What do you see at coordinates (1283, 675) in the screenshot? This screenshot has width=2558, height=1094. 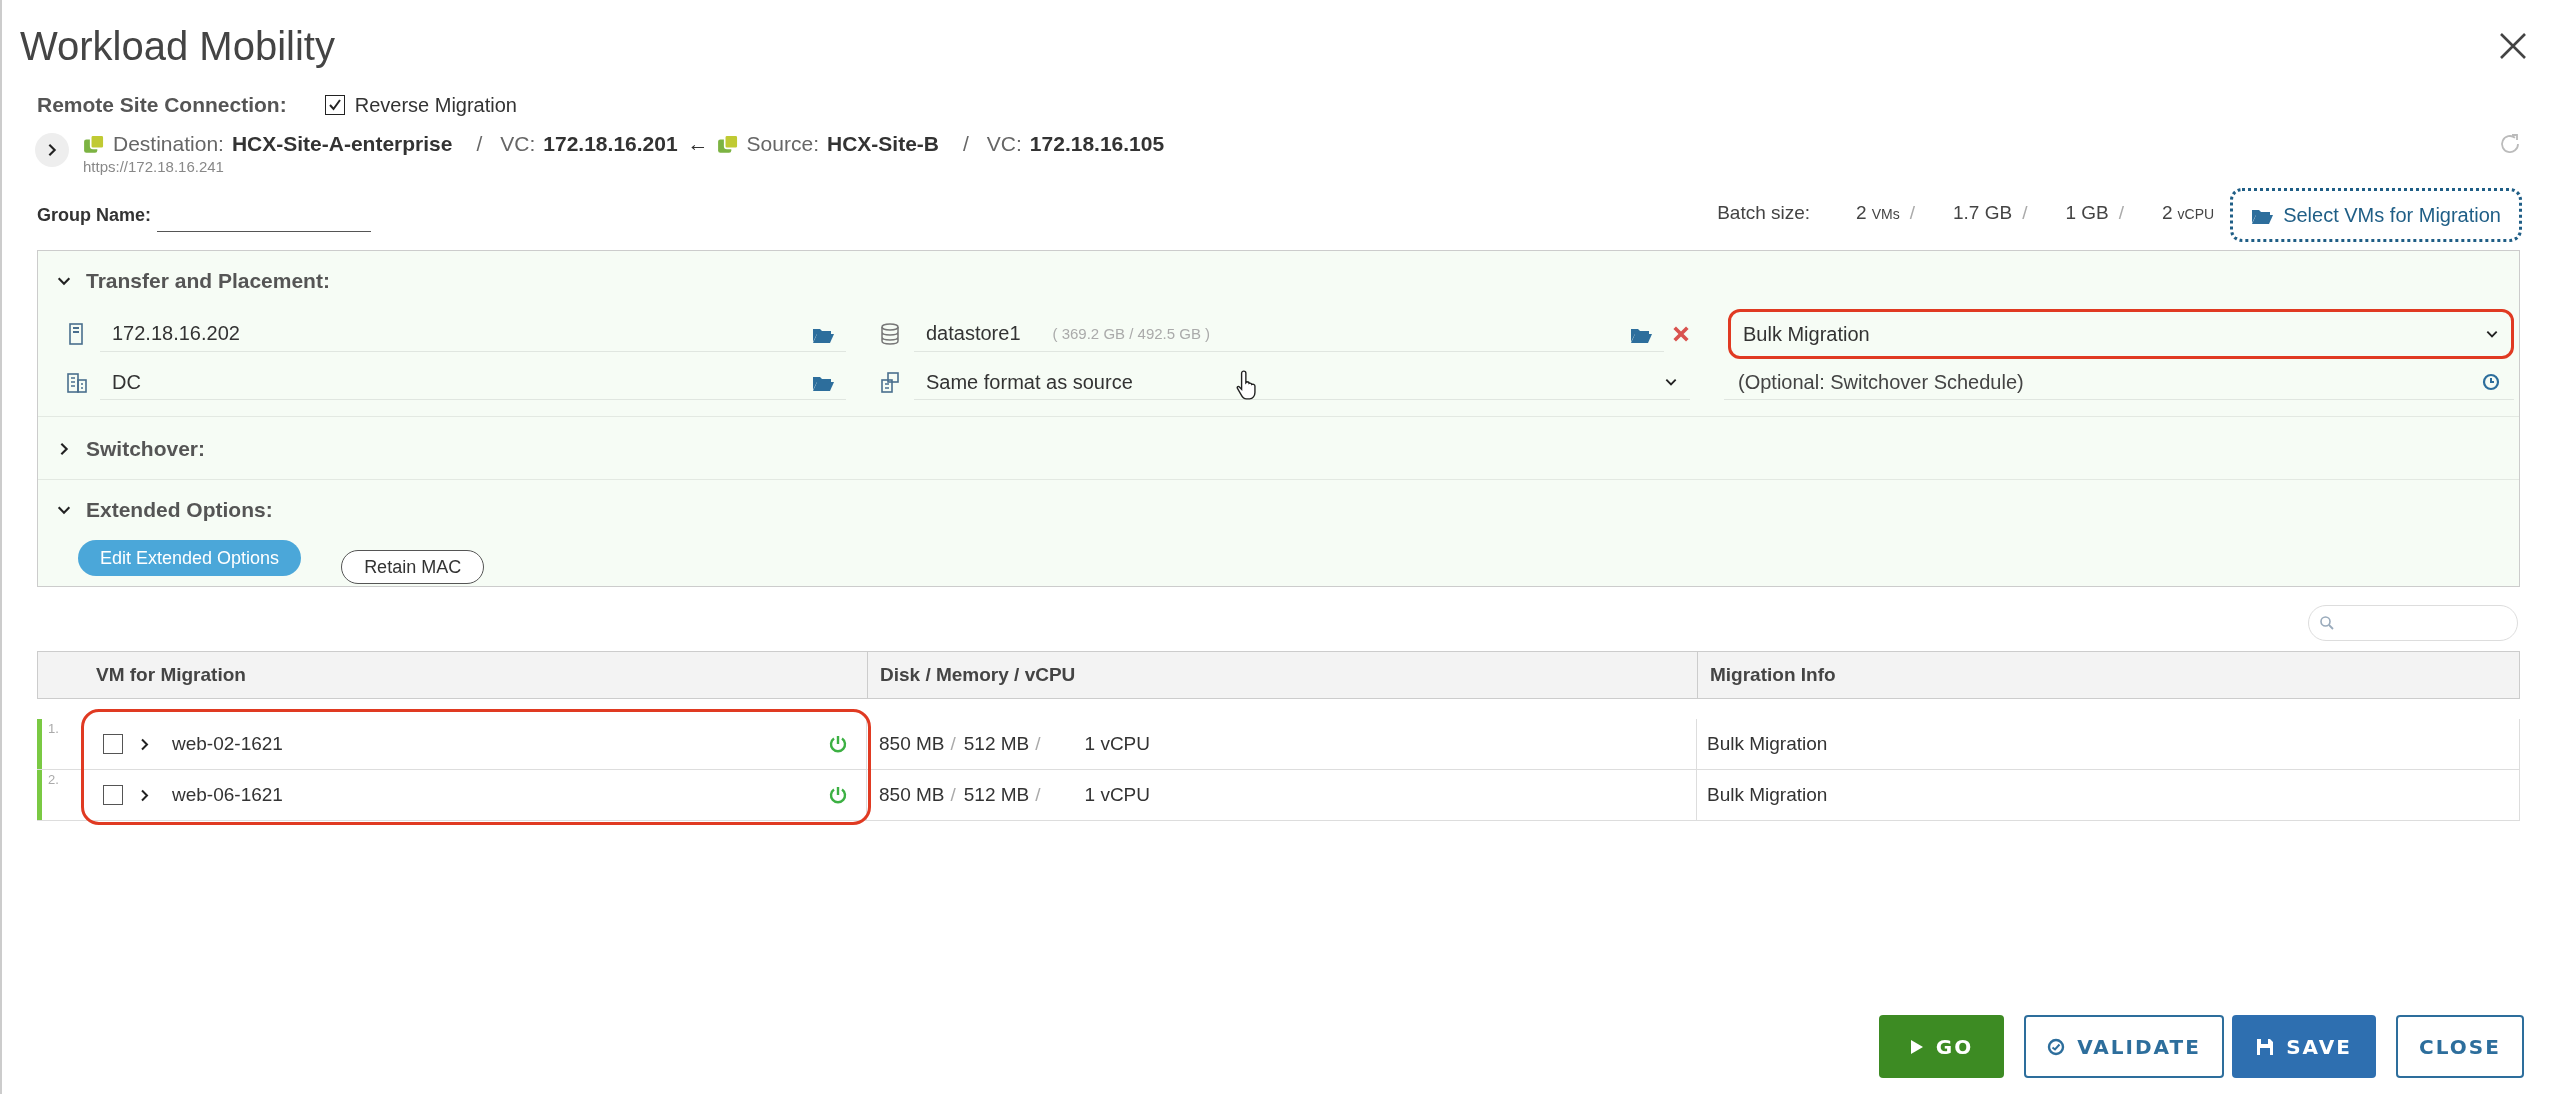 I see `column-header: Disk / Memory / vCPU` at bounding box center [1283, 675].